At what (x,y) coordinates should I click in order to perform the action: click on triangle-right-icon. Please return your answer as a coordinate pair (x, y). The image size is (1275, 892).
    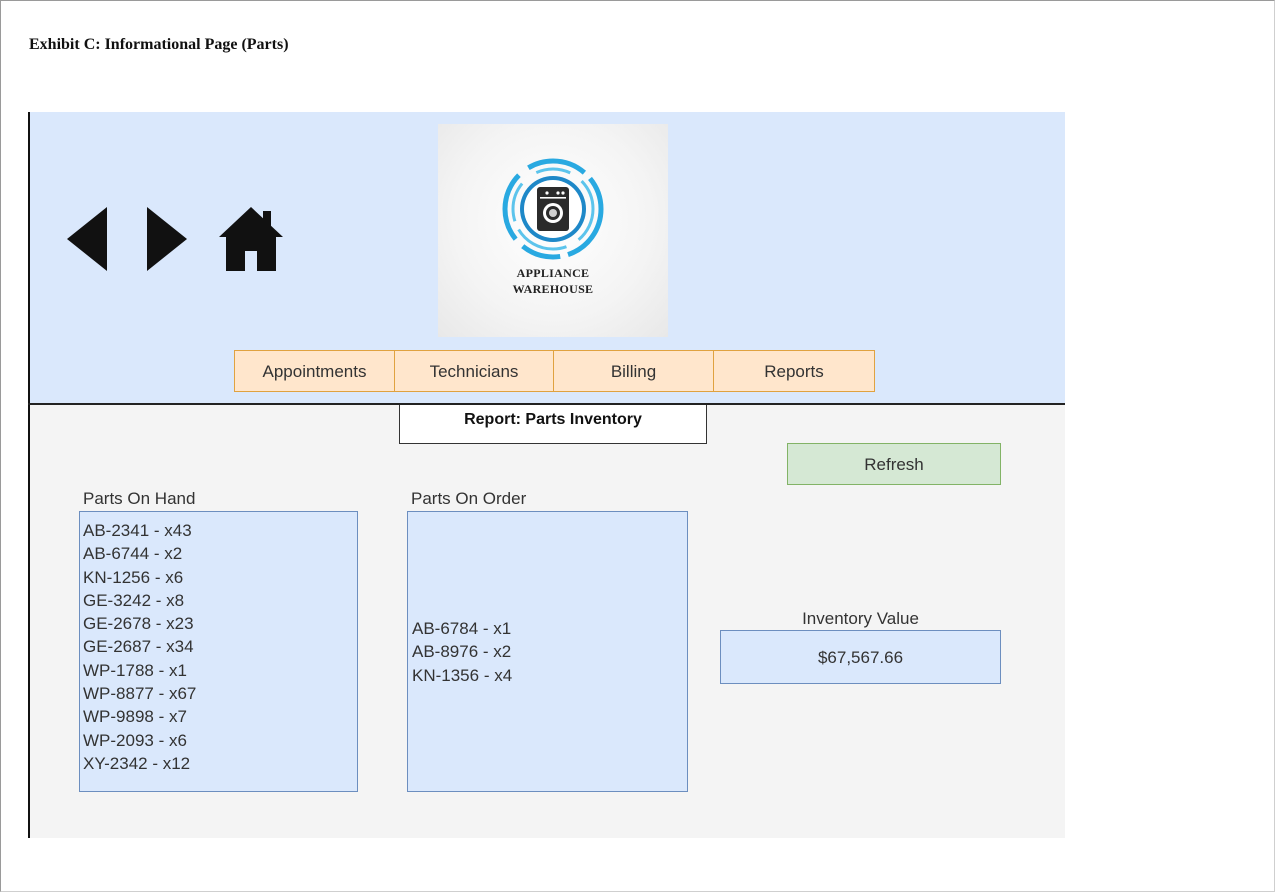
    Looking at the image, I should click on (167, 239).